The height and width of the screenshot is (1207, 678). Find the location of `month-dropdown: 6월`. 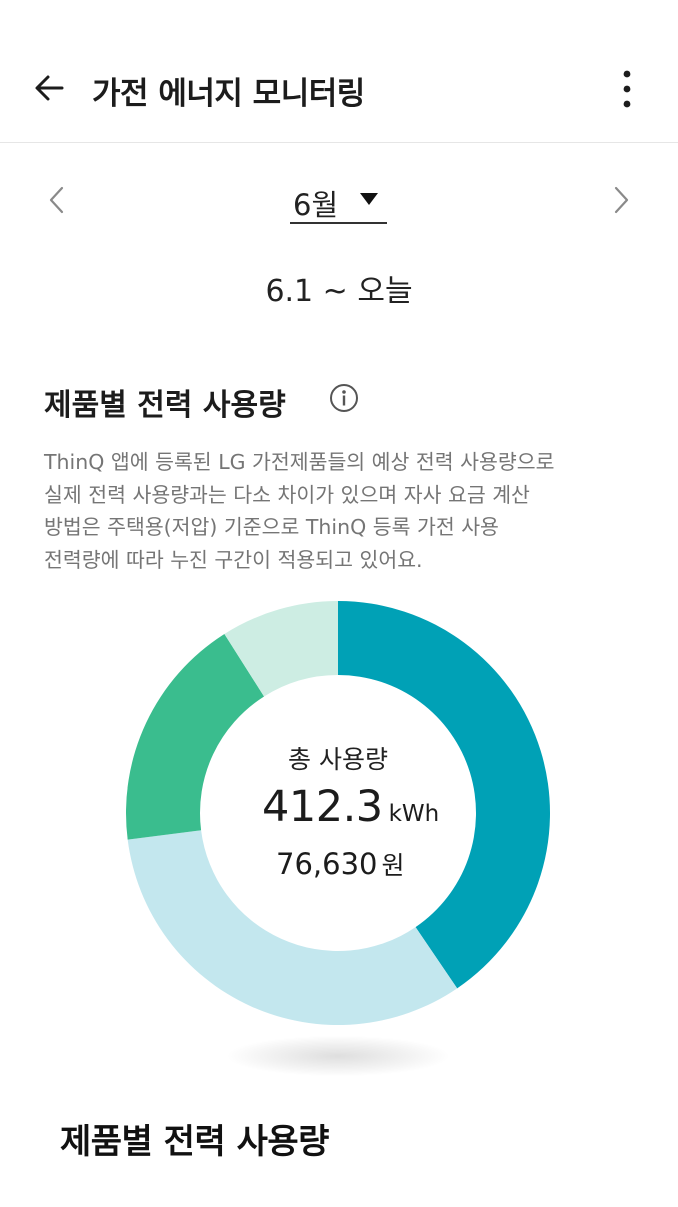

month-dropdown: 6월 is located at coordinates (338, 200).